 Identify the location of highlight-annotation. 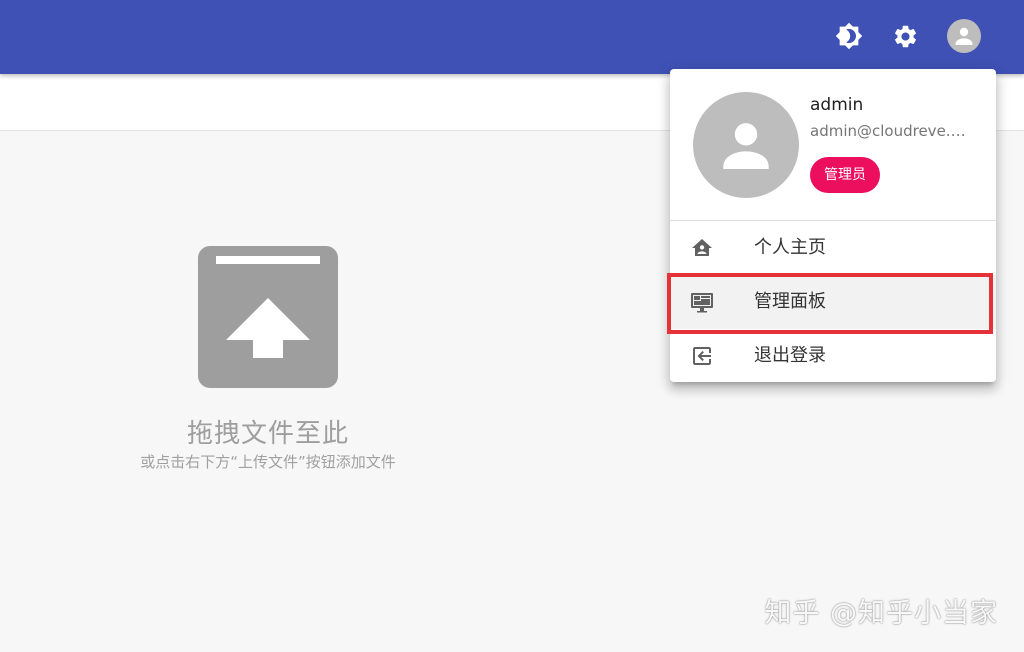
(830, 303).